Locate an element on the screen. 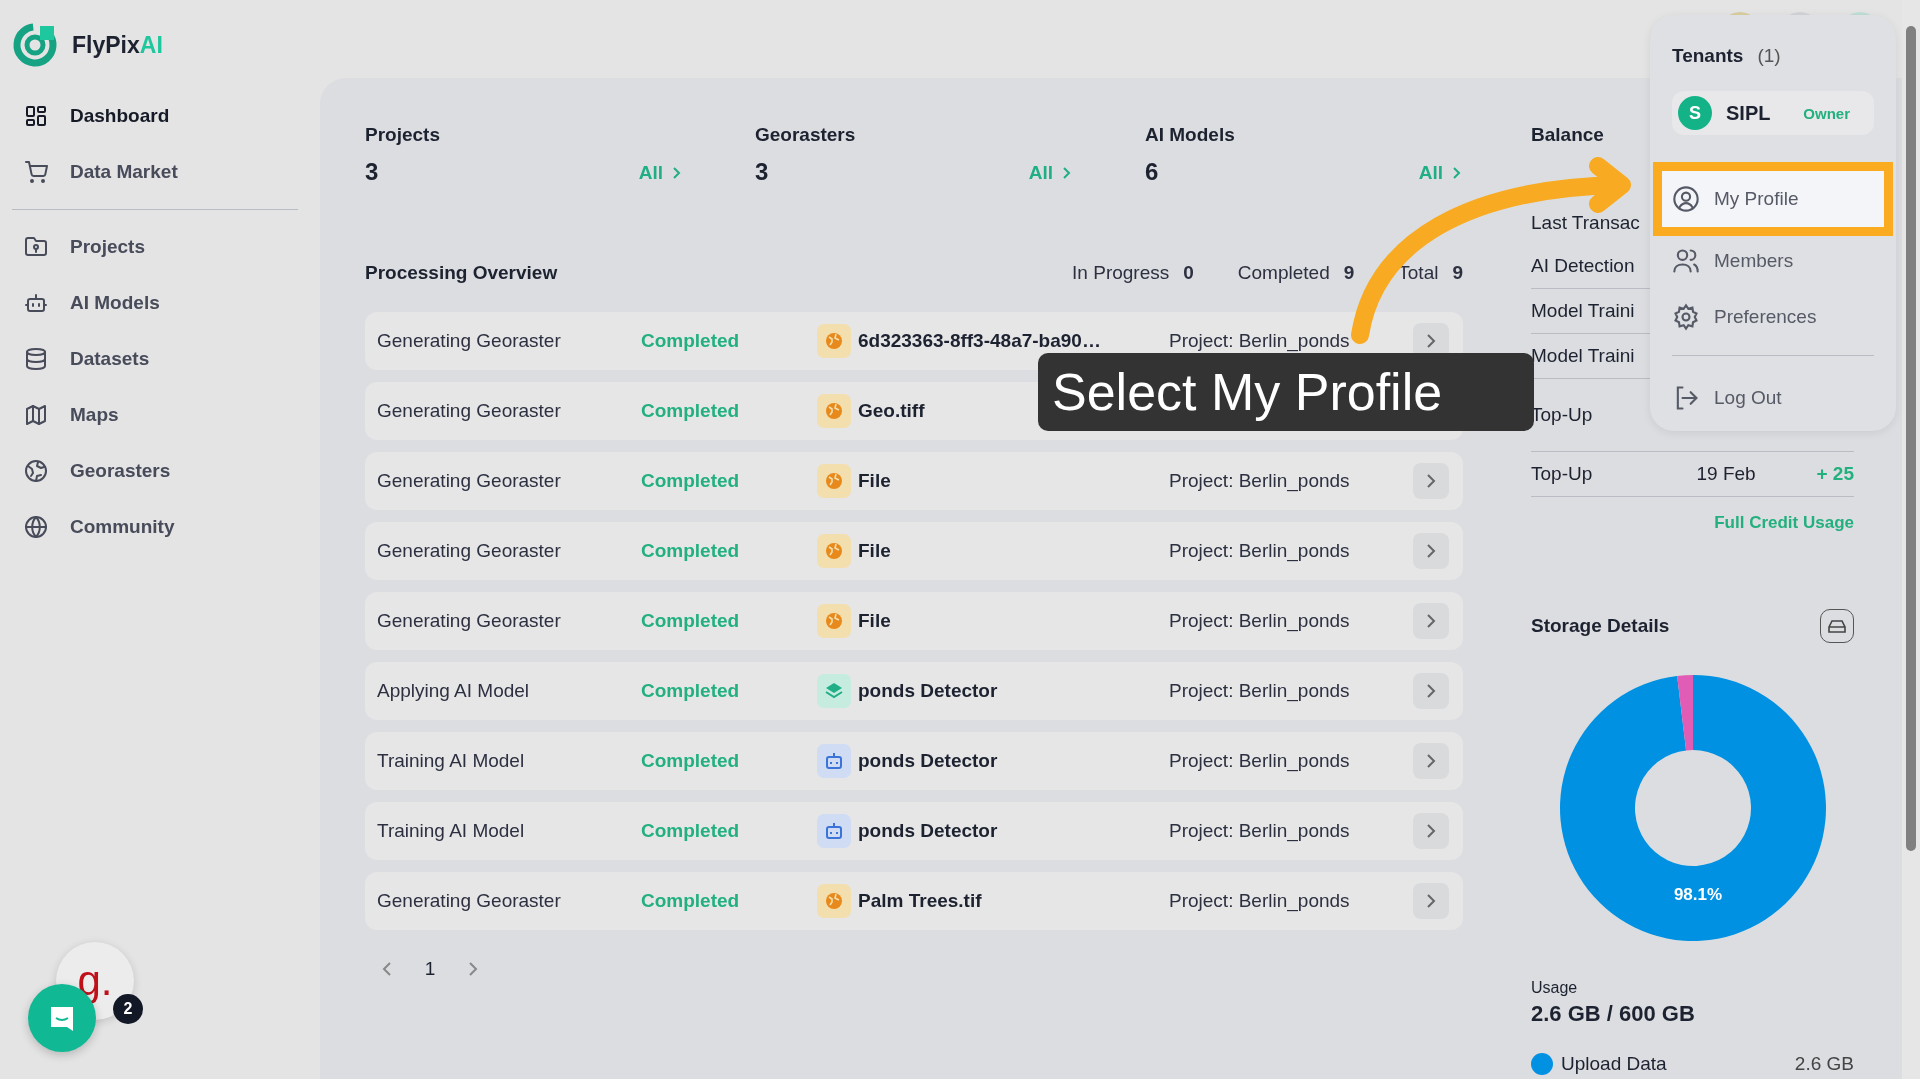  sidebar-item: Datasets is located at coordinates (160, 359).